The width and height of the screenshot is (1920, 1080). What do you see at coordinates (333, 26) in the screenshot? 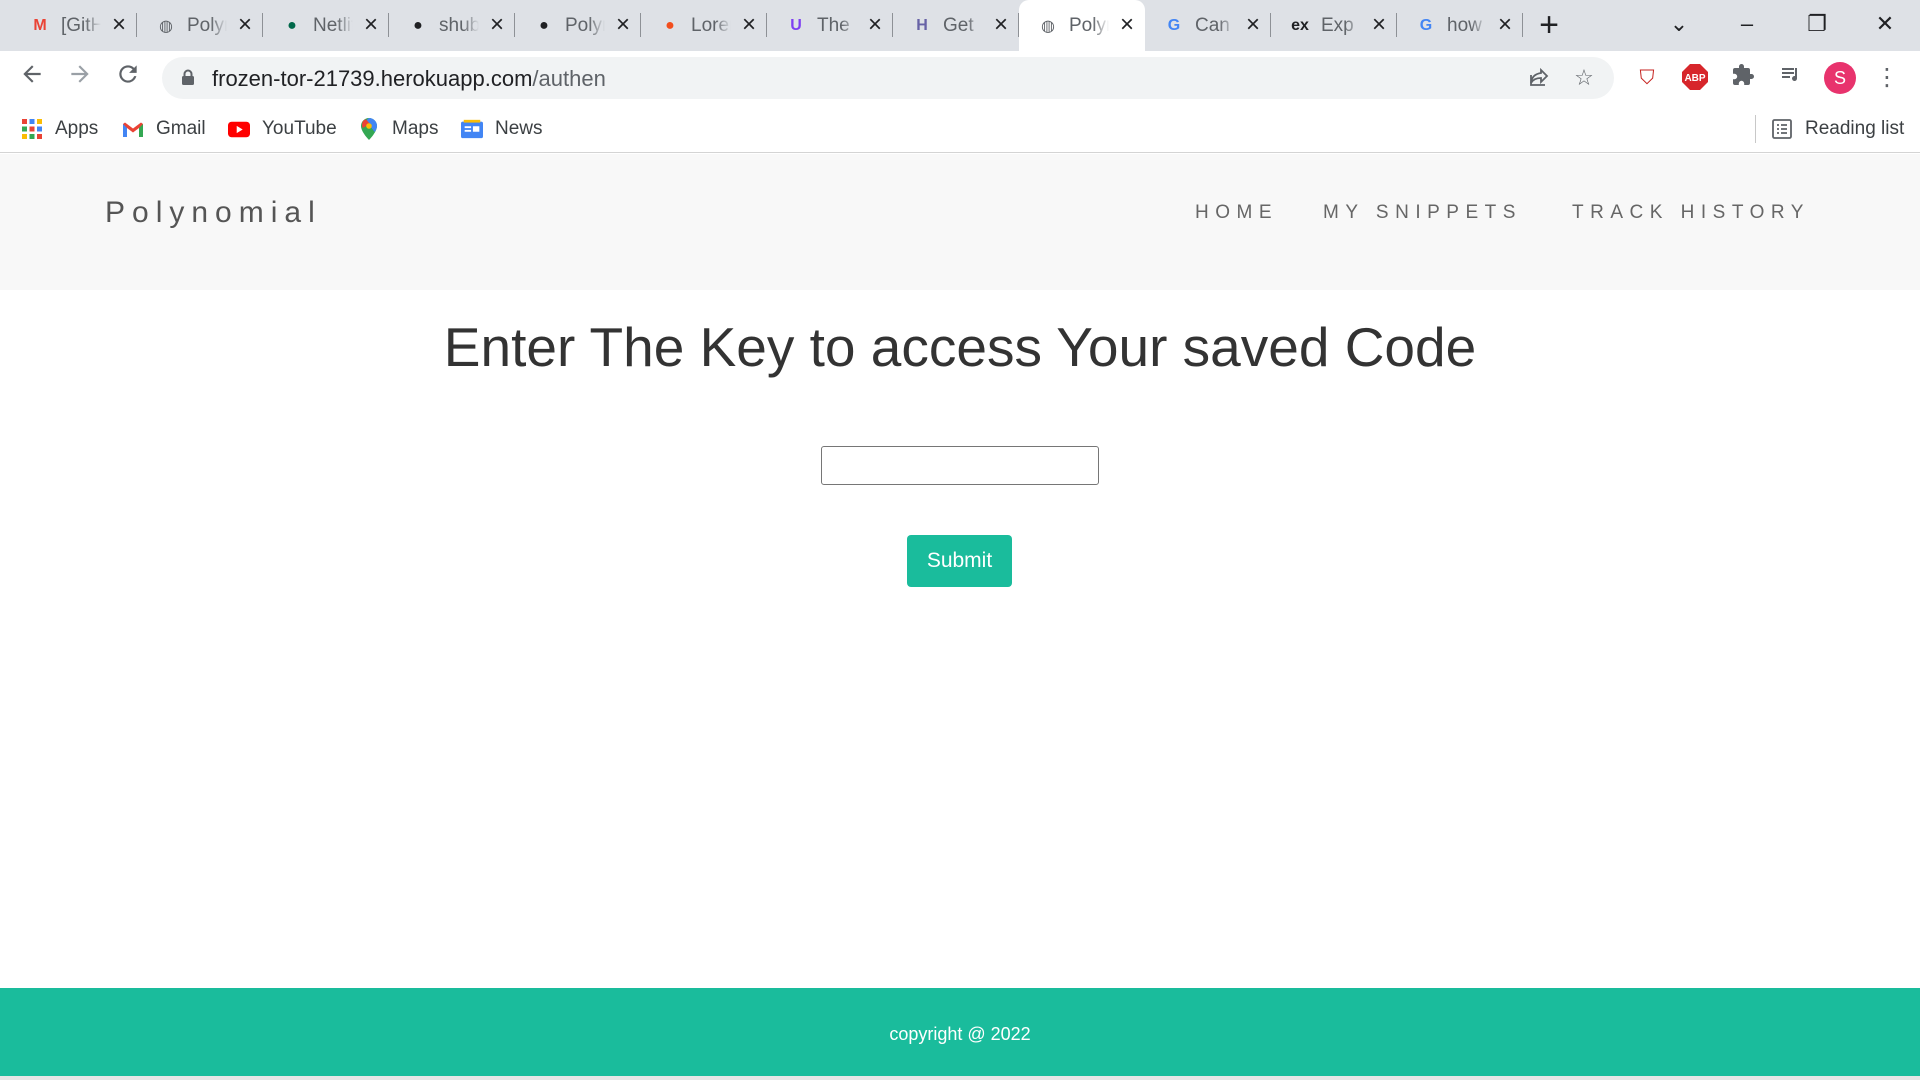
I see `tab-title: Netlify` at bounding box center [333, 26].